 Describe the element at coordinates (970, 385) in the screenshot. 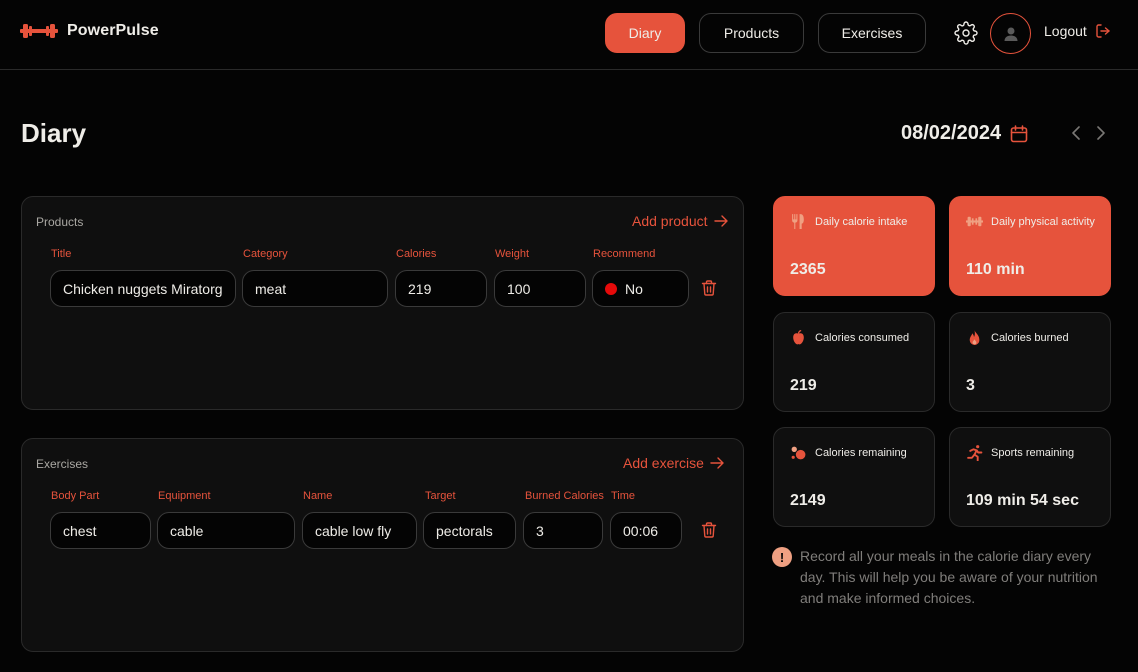

I see `stat-value: 3` at that location.